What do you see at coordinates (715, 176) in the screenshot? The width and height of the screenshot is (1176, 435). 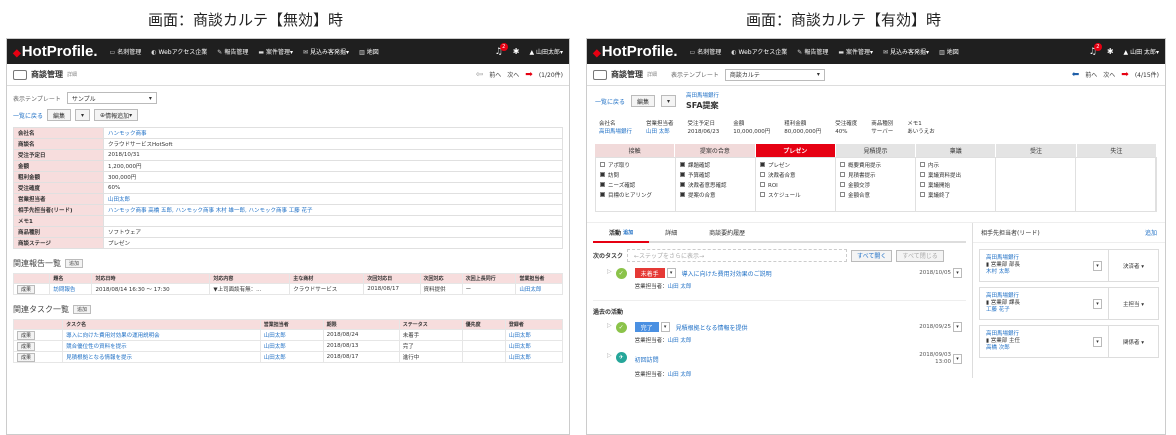 I see `checklist-item: 予算確認` at bounding box center [715, 176].